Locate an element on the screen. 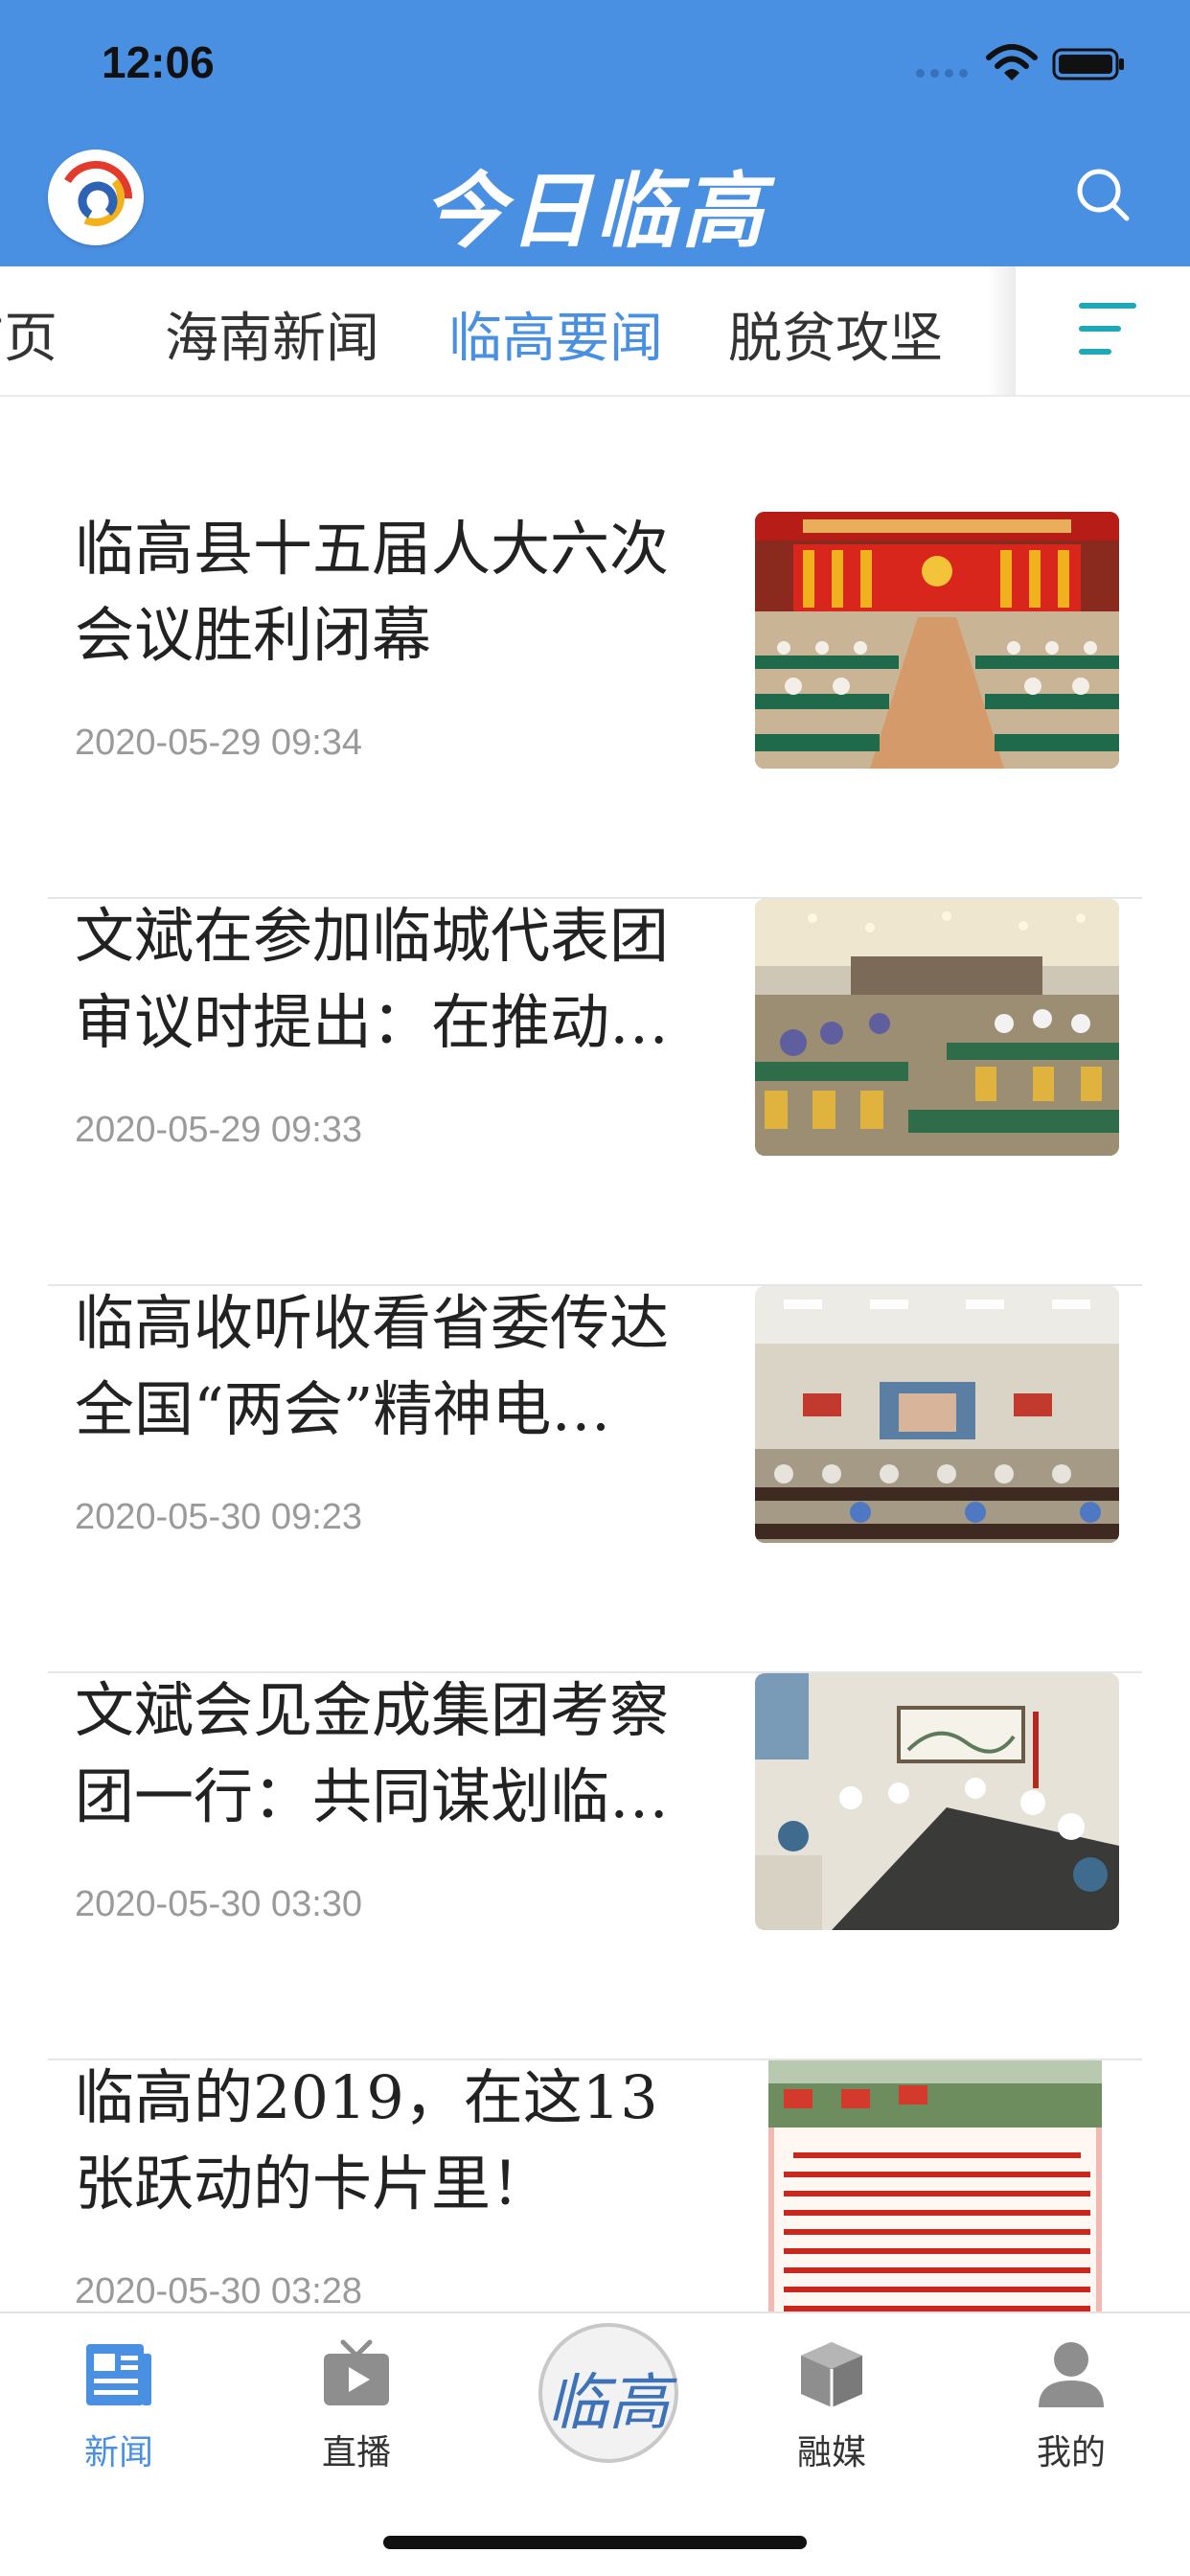  menu-icon is located at coordinates (1107, 329).